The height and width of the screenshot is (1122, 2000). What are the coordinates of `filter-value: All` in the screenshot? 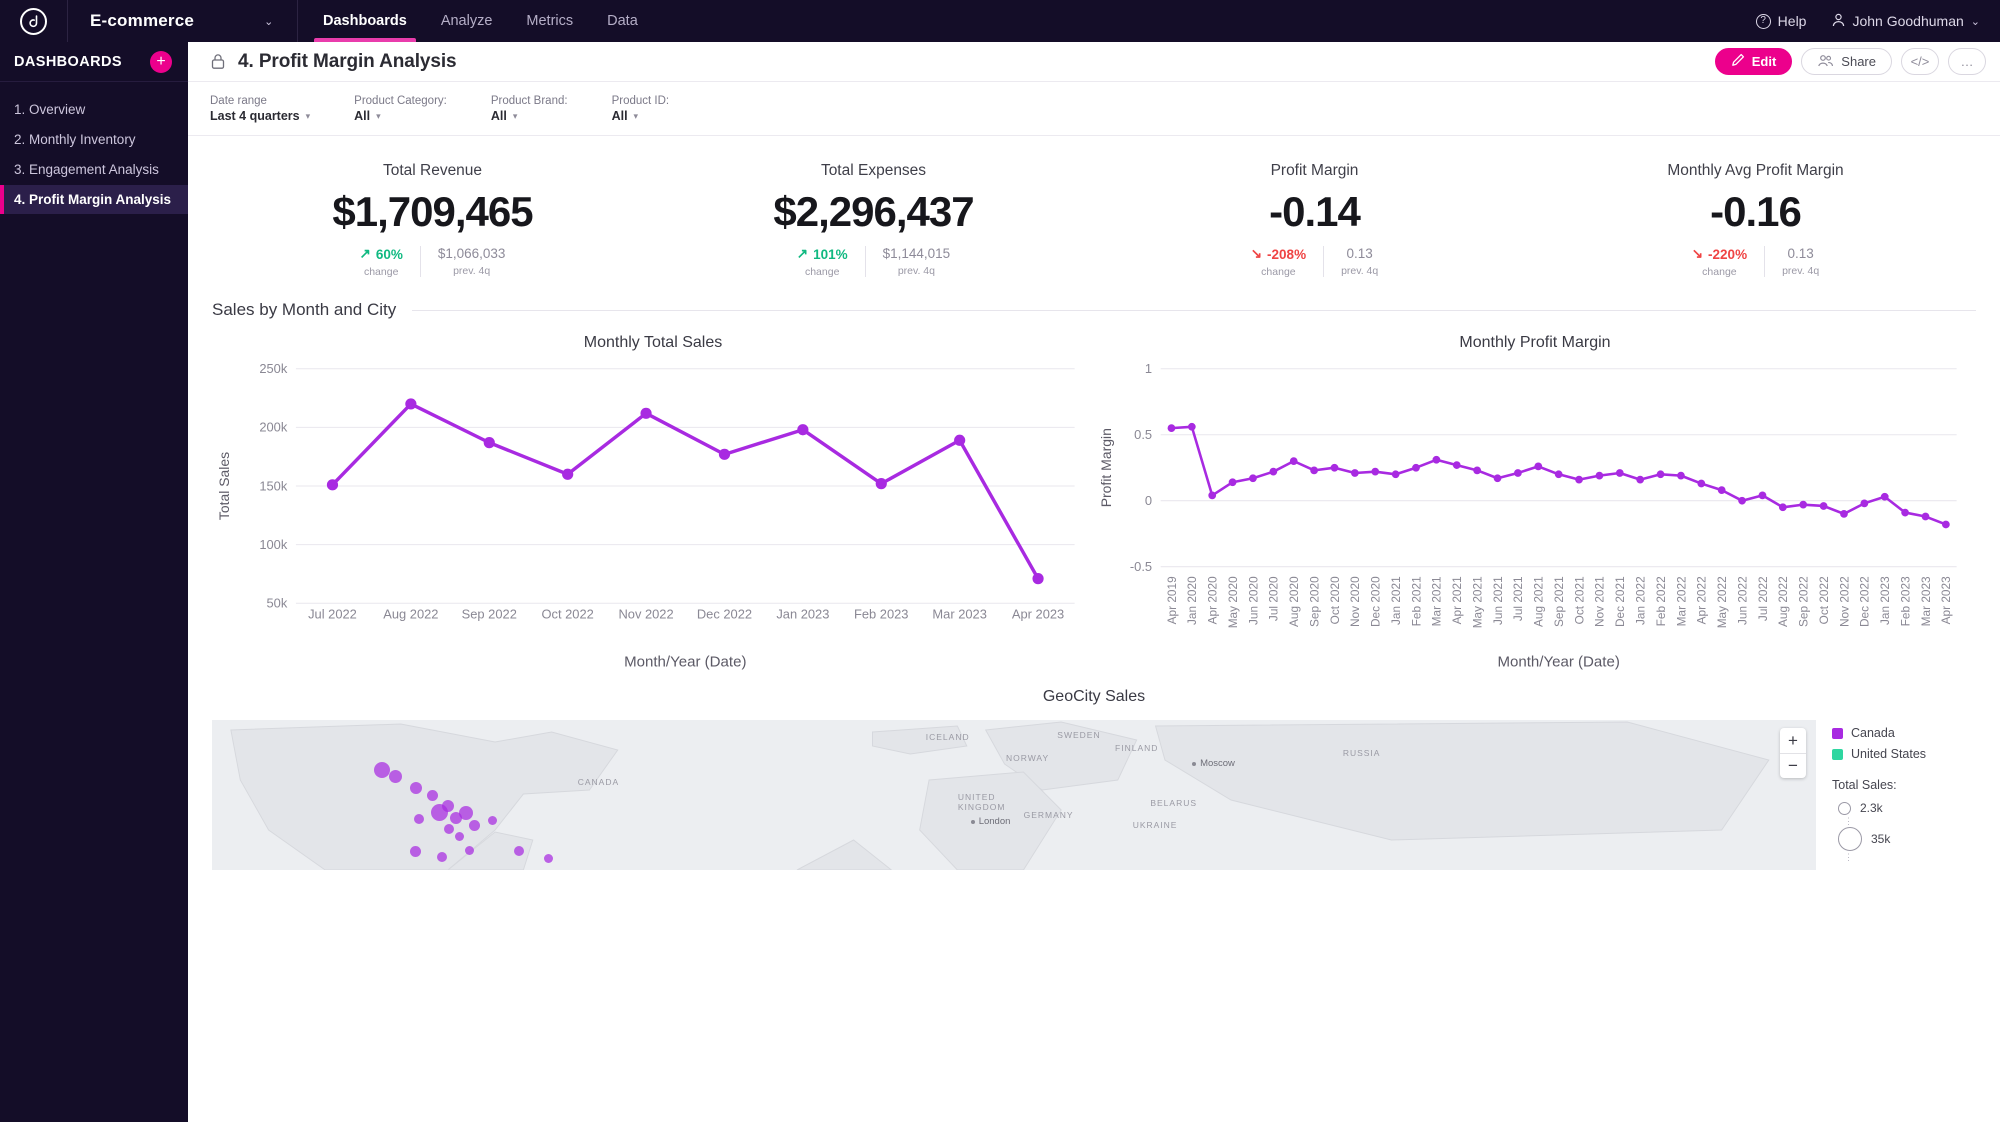 It's located at (362, 116).